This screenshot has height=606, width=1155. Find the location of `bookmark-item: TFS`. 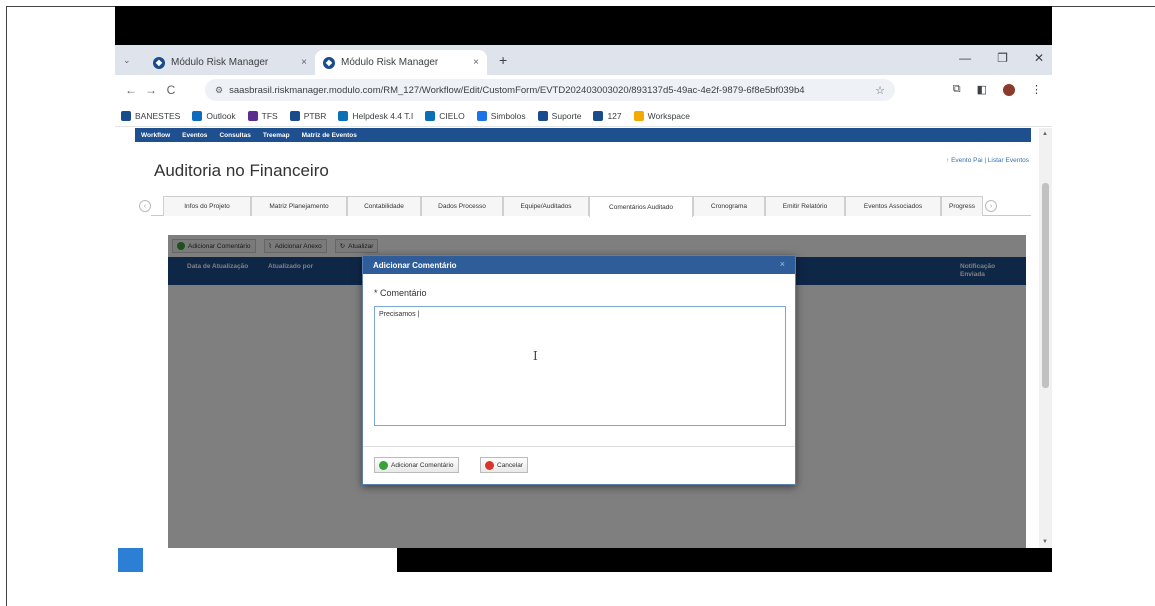

bookmark-item: TFS is located at coordinates (262, 115).